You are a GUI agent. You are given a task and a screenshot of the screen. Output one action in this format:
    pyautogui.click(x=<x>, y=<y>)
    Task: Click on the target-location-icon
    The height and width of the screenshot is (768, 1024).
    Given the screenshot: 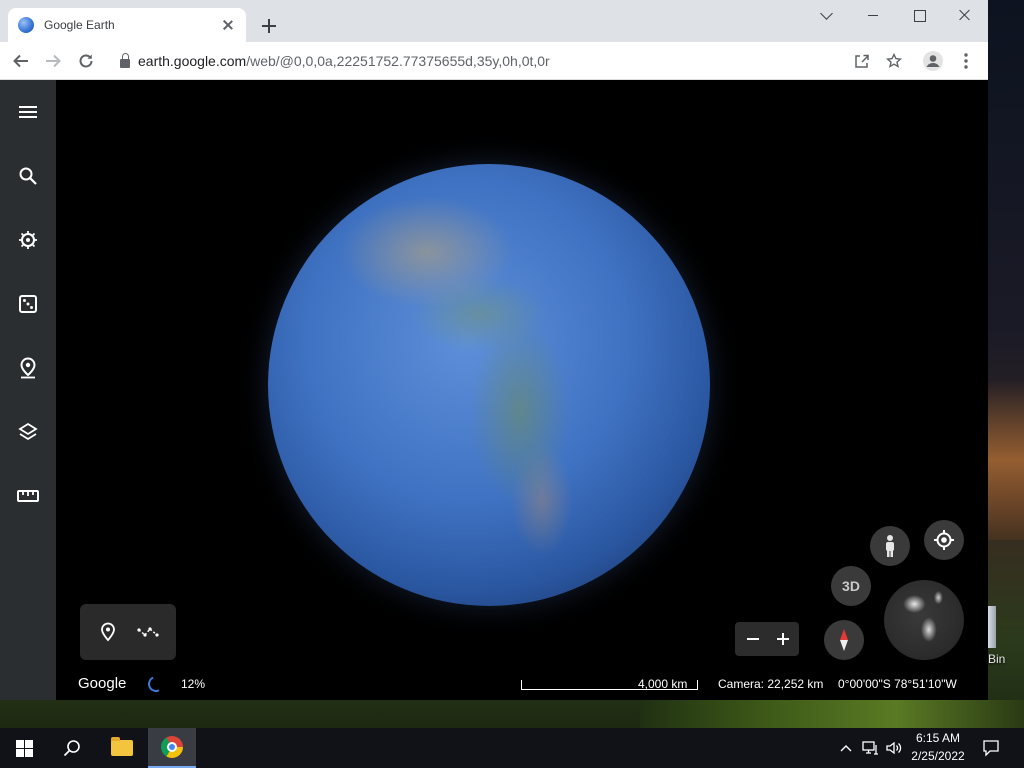 What is the action you would take?
    pyautogui.click(x=944, y=540)
    